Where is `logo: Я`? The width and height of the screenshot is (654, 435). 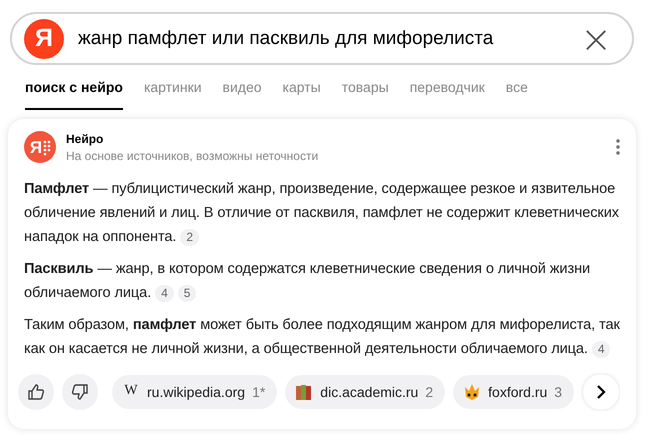 logo: Я is located at coordinates (44, 38).